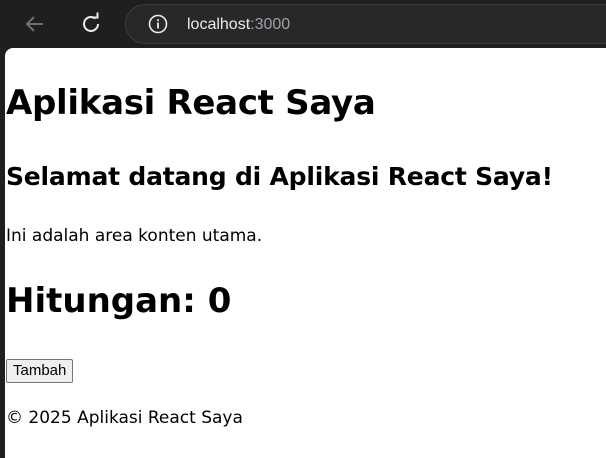 Image resolution: width=606 pixels, height=458 pixels. I want to click on url-host: localhost, so click(219, 24).